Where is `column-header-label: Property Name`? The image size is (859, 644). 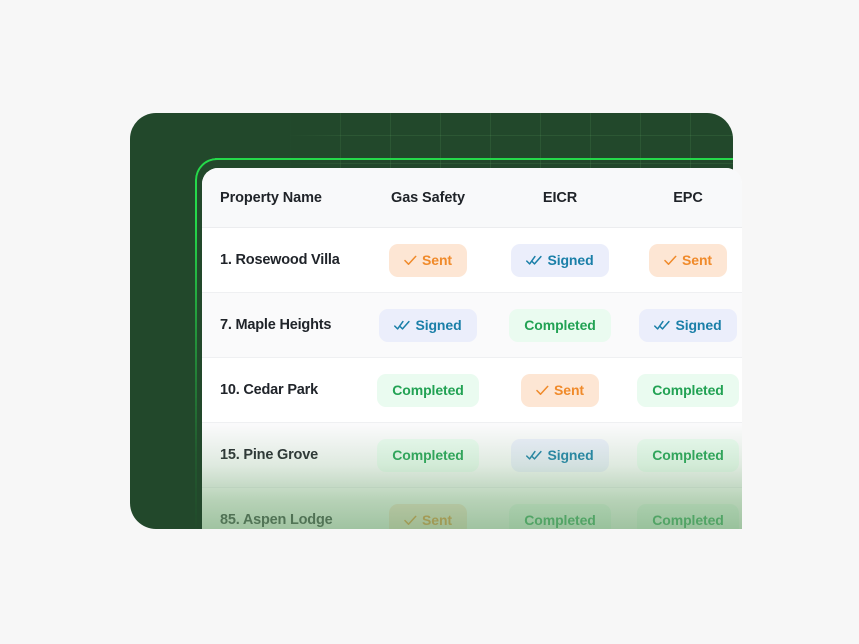 column-header-label: Property Name is located at coordinates (271, 197).